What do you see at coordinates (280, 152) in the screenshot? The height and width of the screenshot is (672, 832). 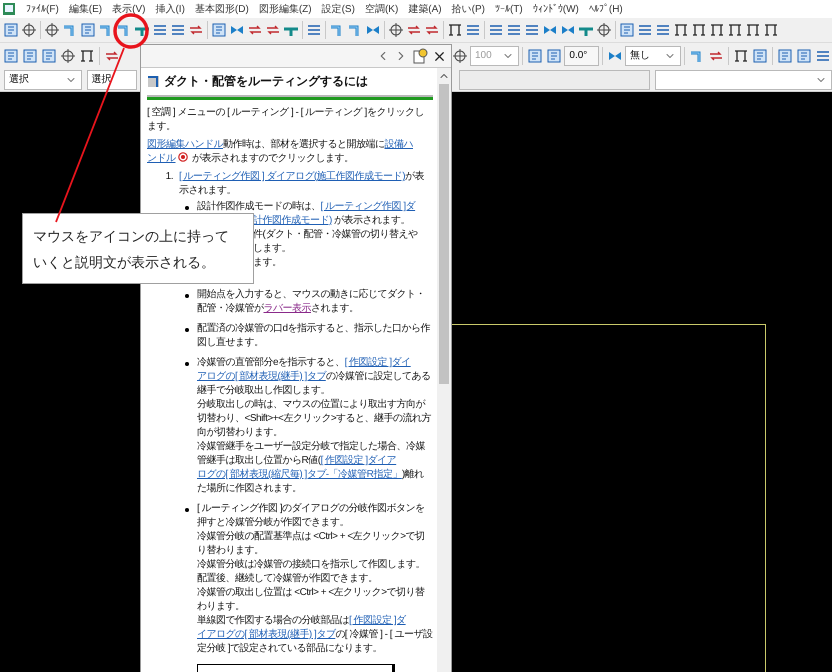 I see `help-text: 図形編集ハンドル動作時は、部材を選択すると開放端に設備ハ ンドル が表示されますのでクリックします。` at bounding box center [280, 152].